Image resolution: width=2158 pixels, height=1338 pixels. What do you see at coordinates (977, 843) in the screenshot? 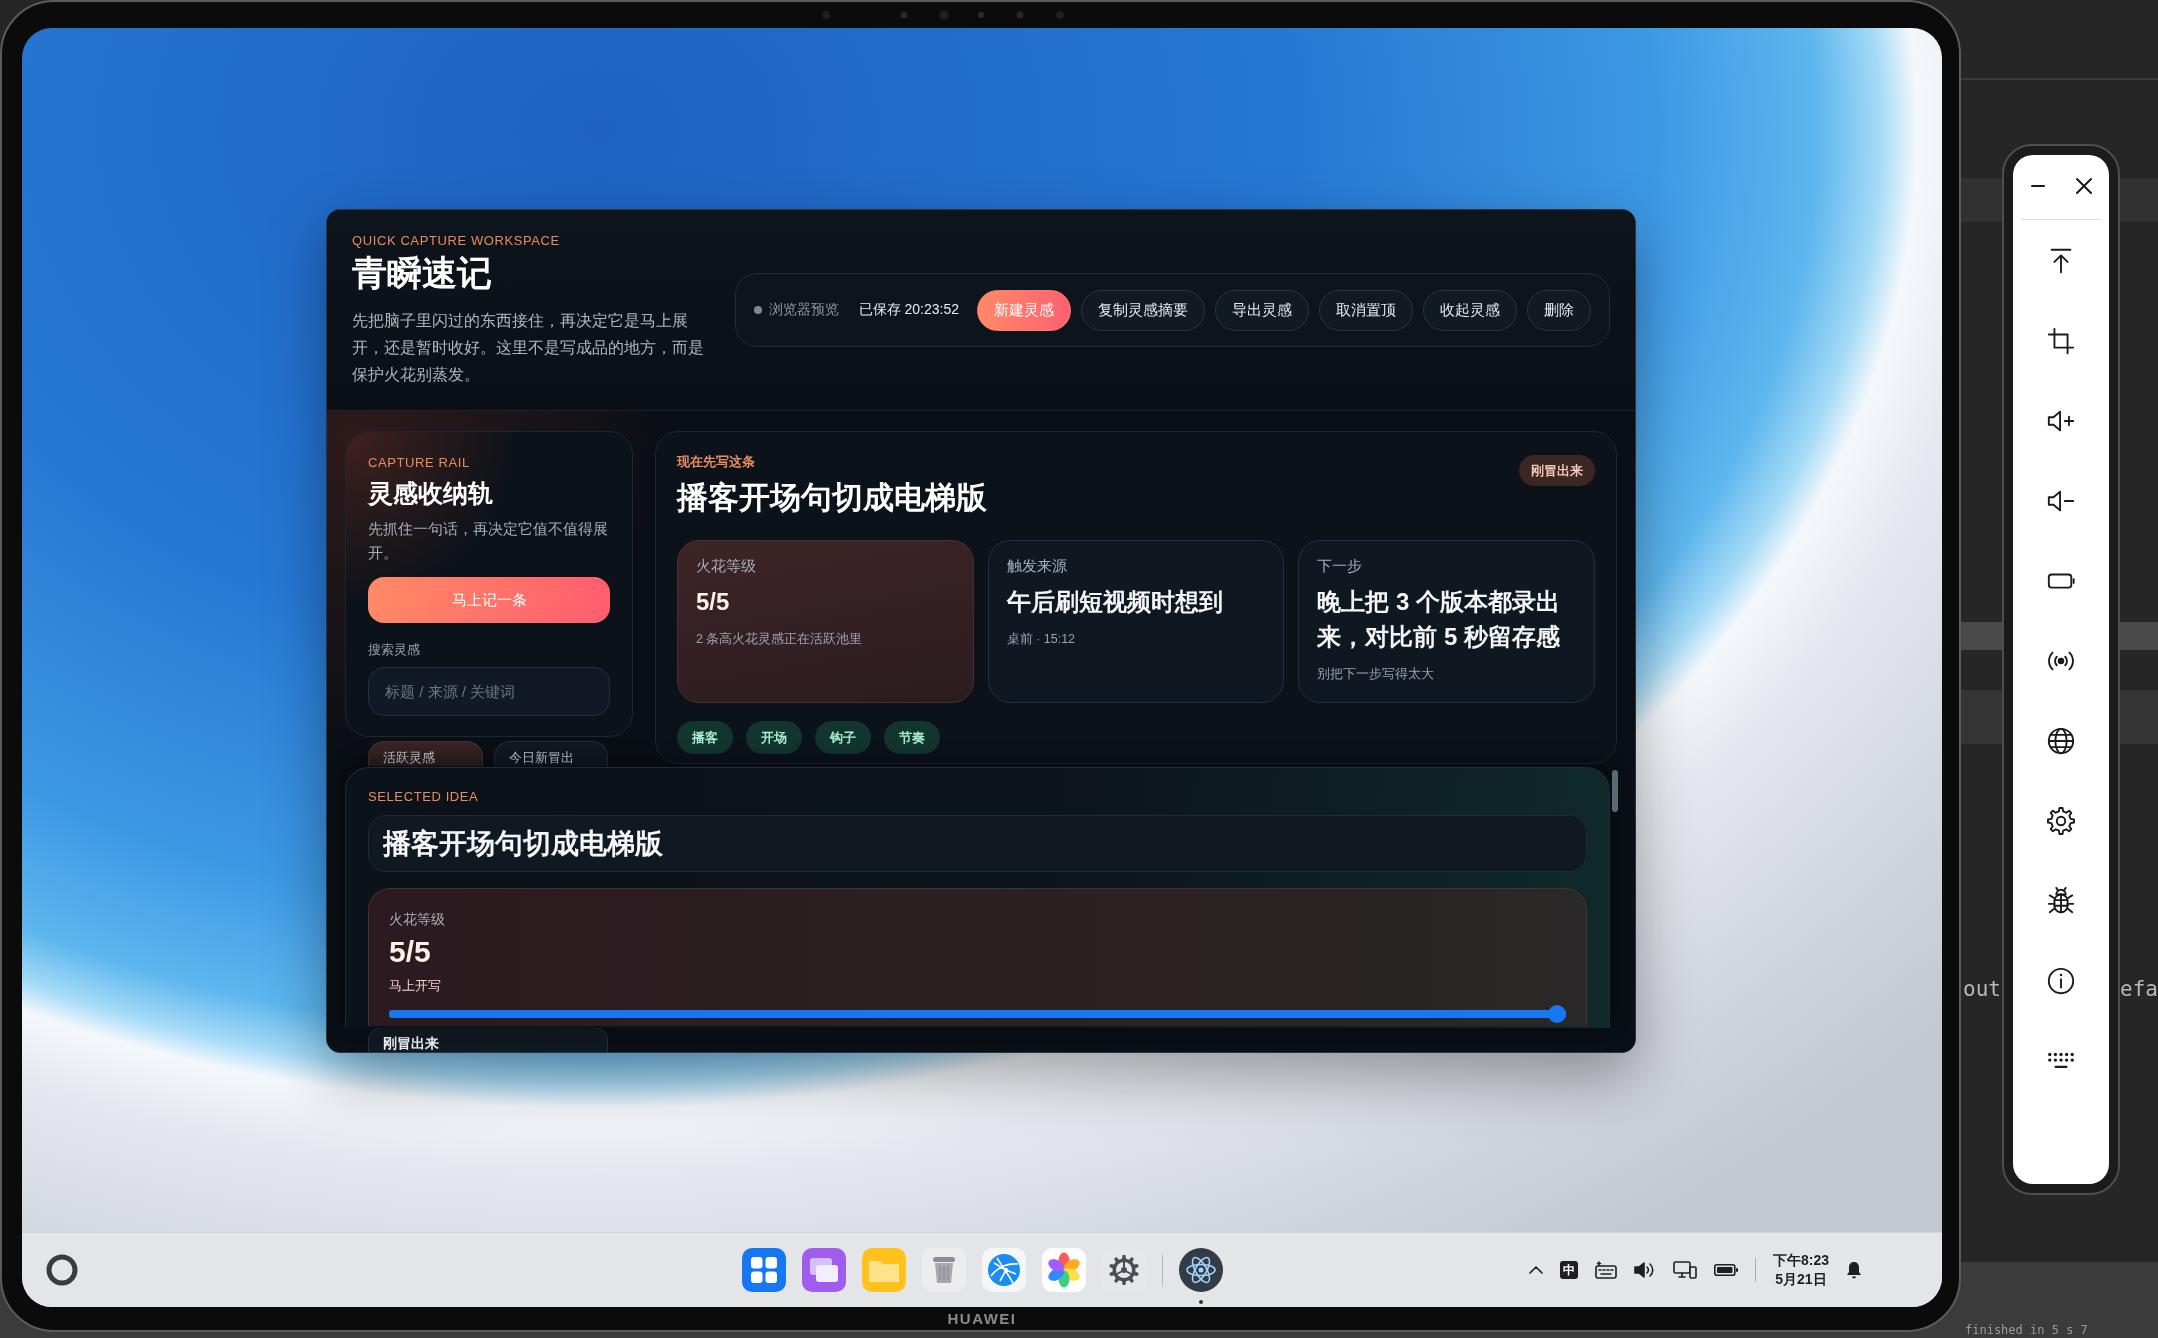
I see `title-field: 播客开场句切成电梯版` at bounding box center [977, 843].